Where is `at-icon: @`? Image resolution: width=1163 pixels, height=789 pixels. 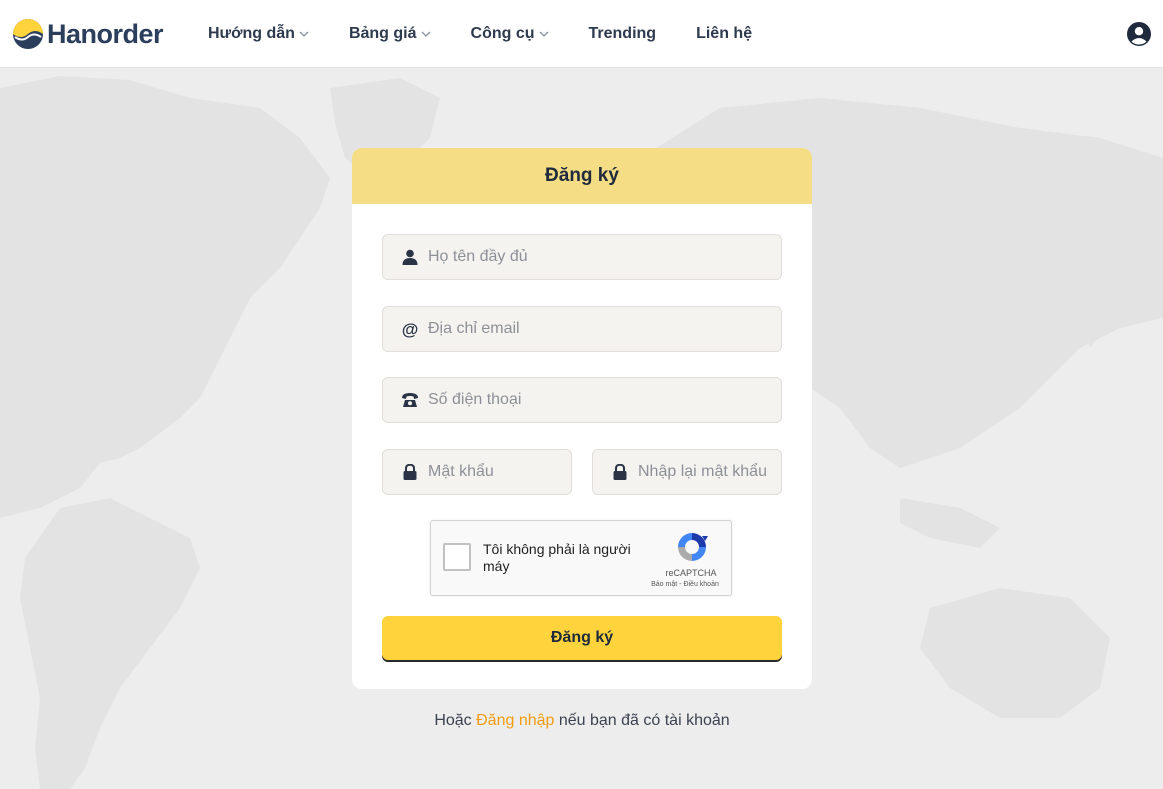 at-icon: @ is located at coordinates (410, 329).